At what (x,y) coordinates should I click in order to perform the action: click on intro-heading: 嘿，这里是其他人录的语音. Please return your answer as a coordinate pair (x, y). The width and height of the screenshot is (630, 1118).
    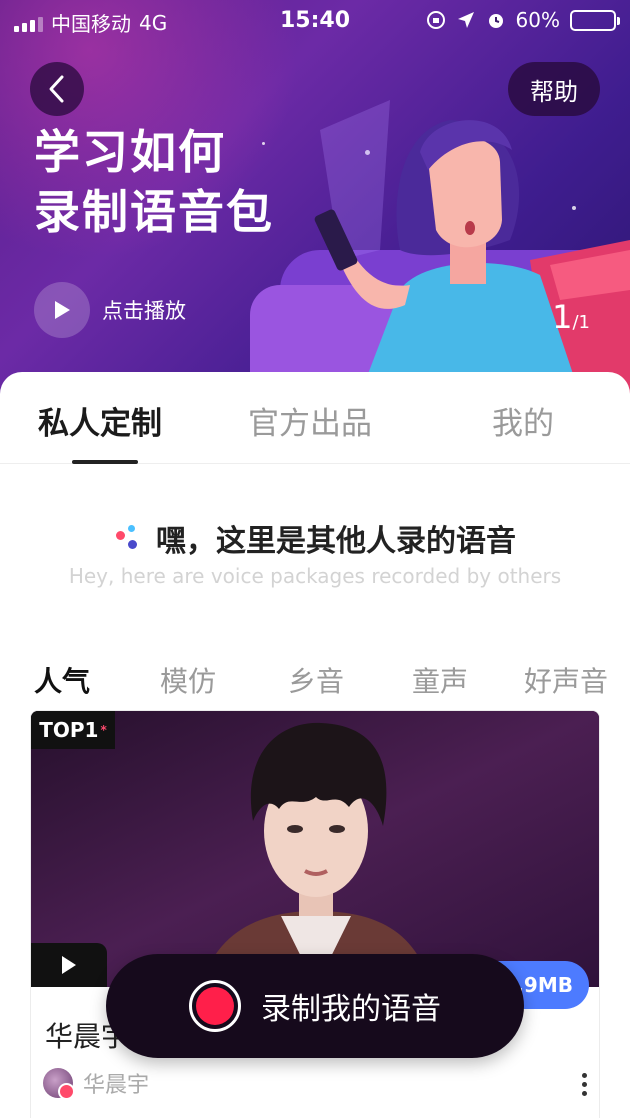
    Looking at the image, I should click on (315, 538).